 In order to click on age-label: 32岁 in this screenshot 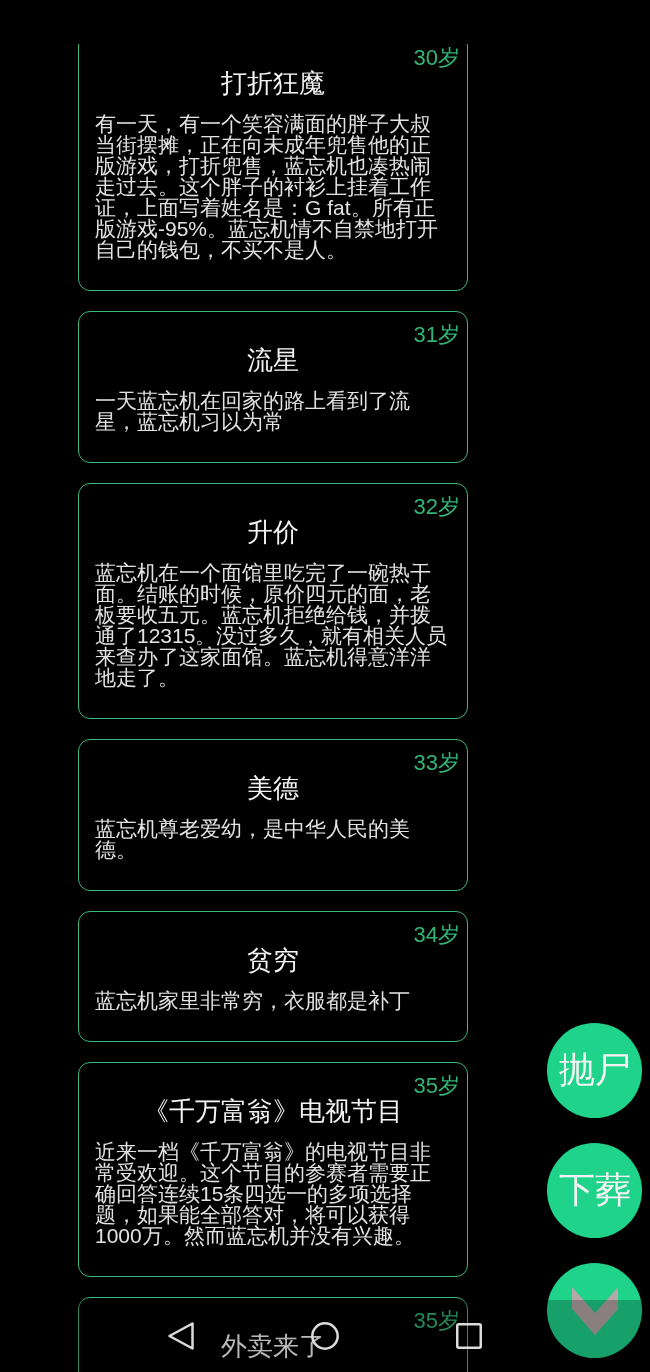, I will do `click(436, 507)`.